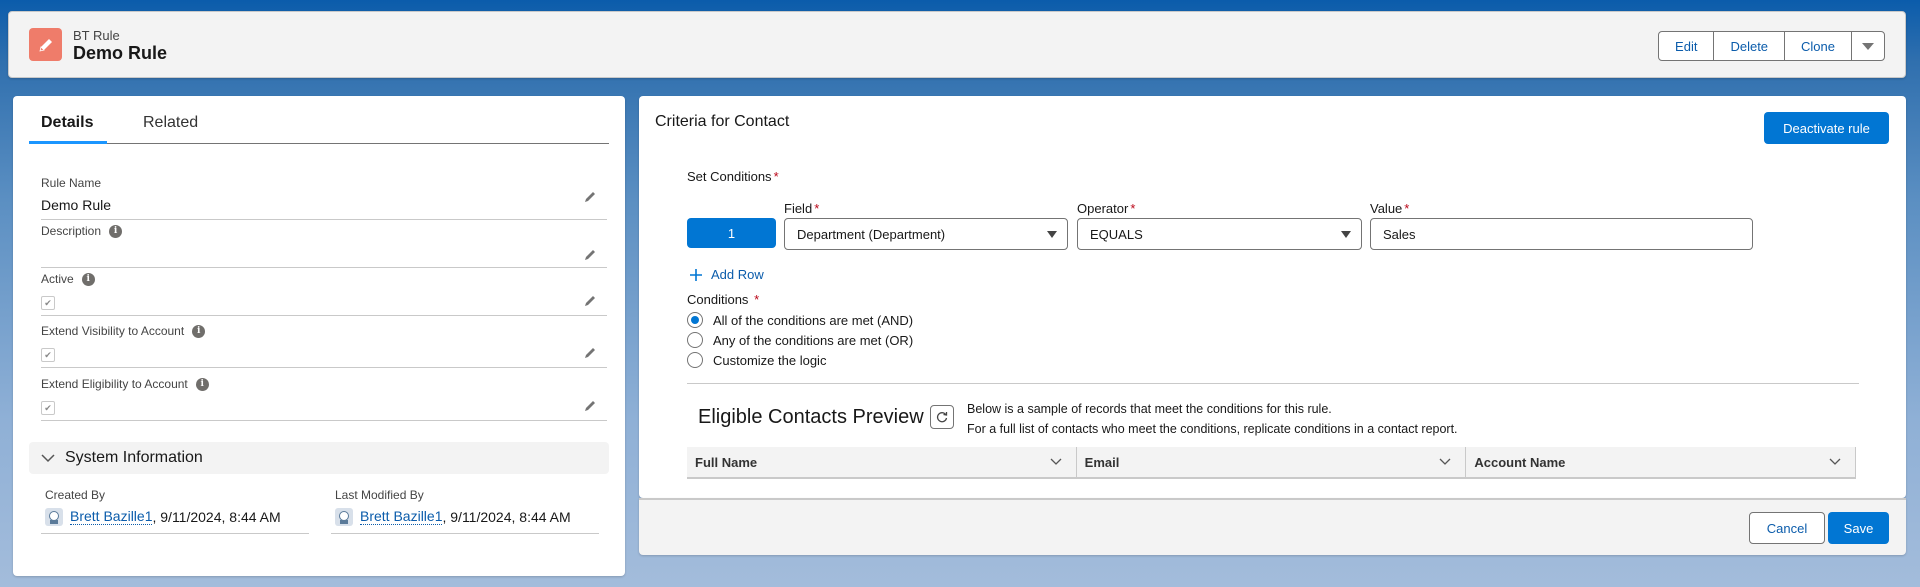  What do you see at coordinates (113, 331) in the screenshot?
I see `field-label: Extend Visibility to Account` at bounding box center [113, 331].